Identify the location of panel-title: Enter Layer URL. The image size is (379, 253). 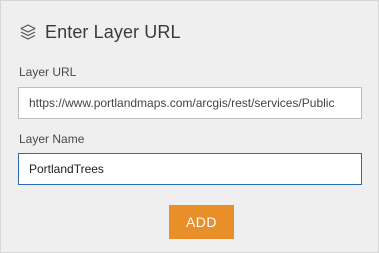
(113, 31).